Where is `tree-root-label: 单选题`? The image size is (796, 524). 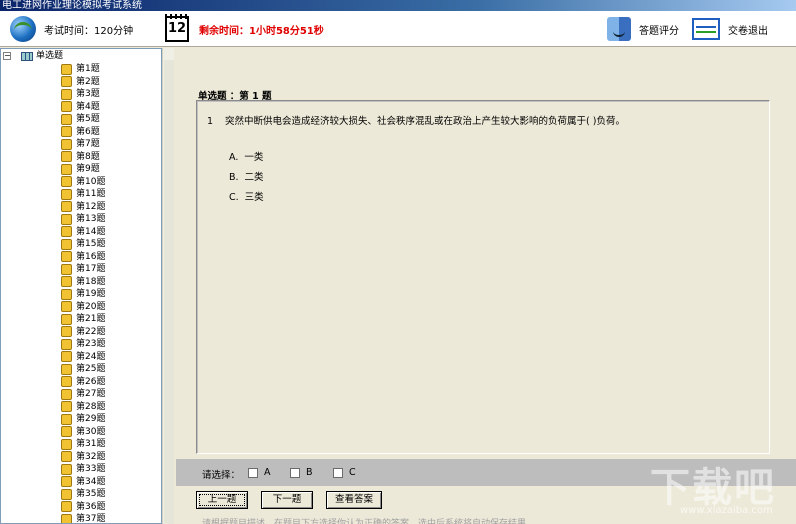
tree-root-label: 单选题 is located at coordinates (50, 55).